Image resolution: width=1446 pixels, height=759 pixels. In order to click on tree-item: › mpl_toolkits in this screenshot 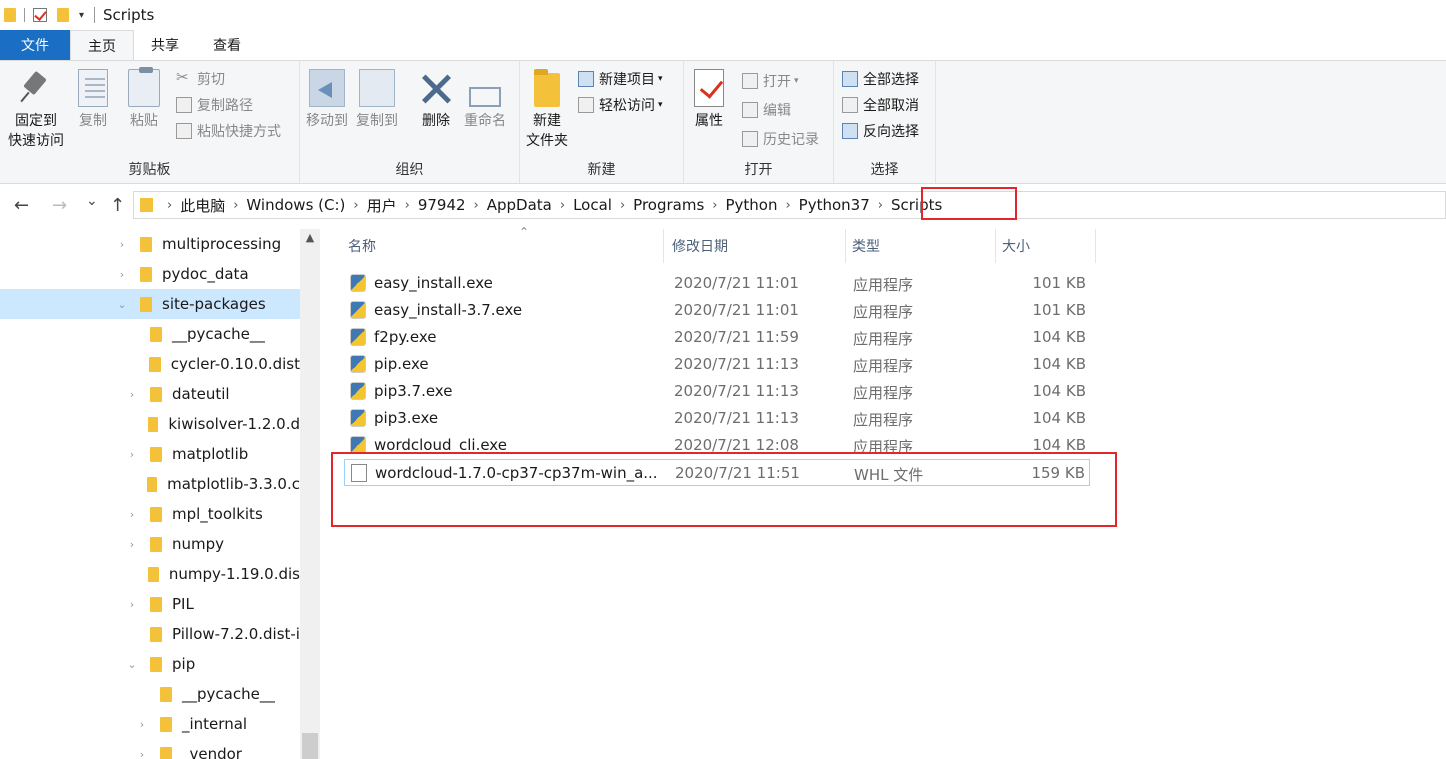, I will do `click(212, 514)`.